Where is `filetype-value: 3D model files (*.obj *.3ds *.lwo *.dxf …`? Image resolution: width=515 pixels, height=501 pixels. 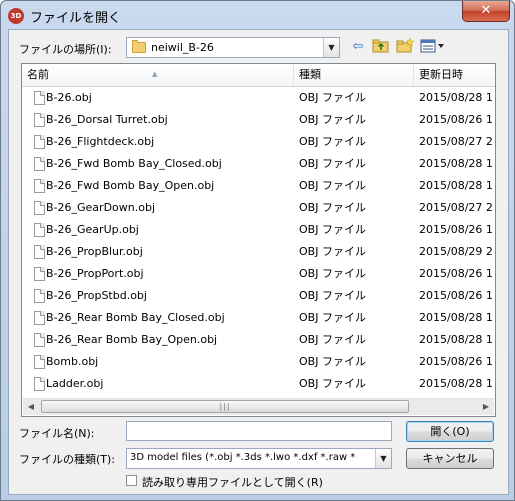 filetype-value: 3D model files (*.obj *.3ds *.lwo *.dxf … is located at coordinates (243, 457).